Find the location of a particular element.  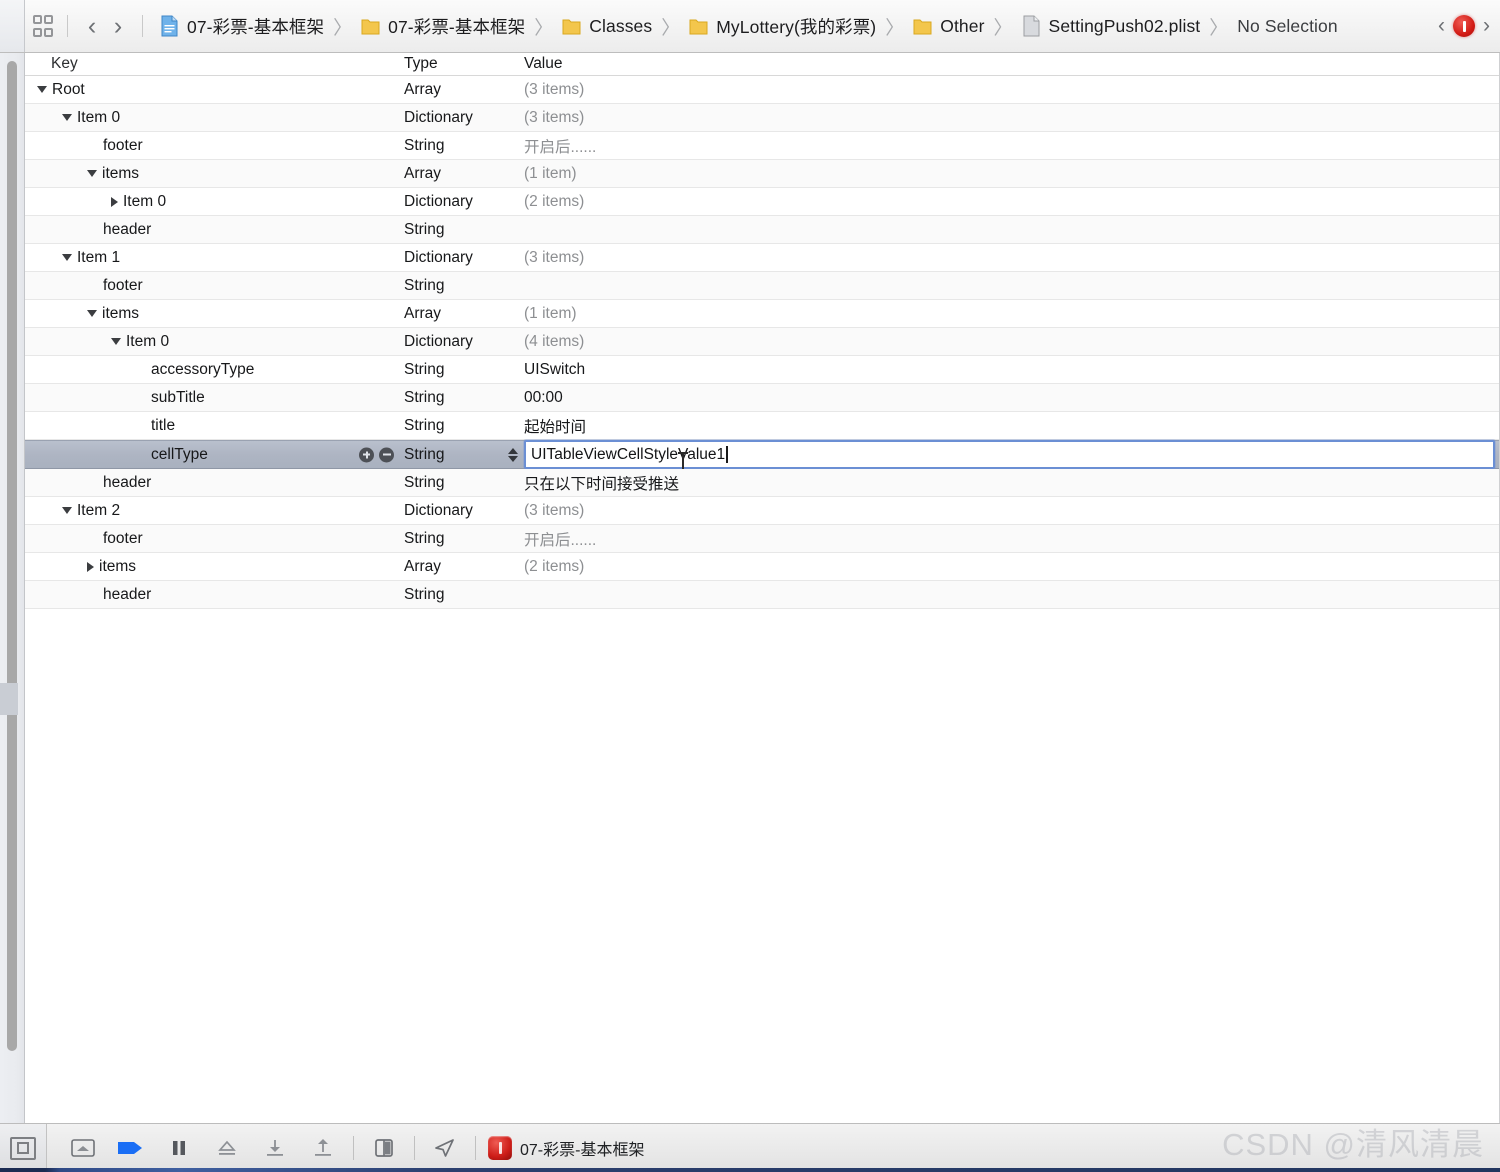

continue-execution-button is located at coordinates (131, 1148).